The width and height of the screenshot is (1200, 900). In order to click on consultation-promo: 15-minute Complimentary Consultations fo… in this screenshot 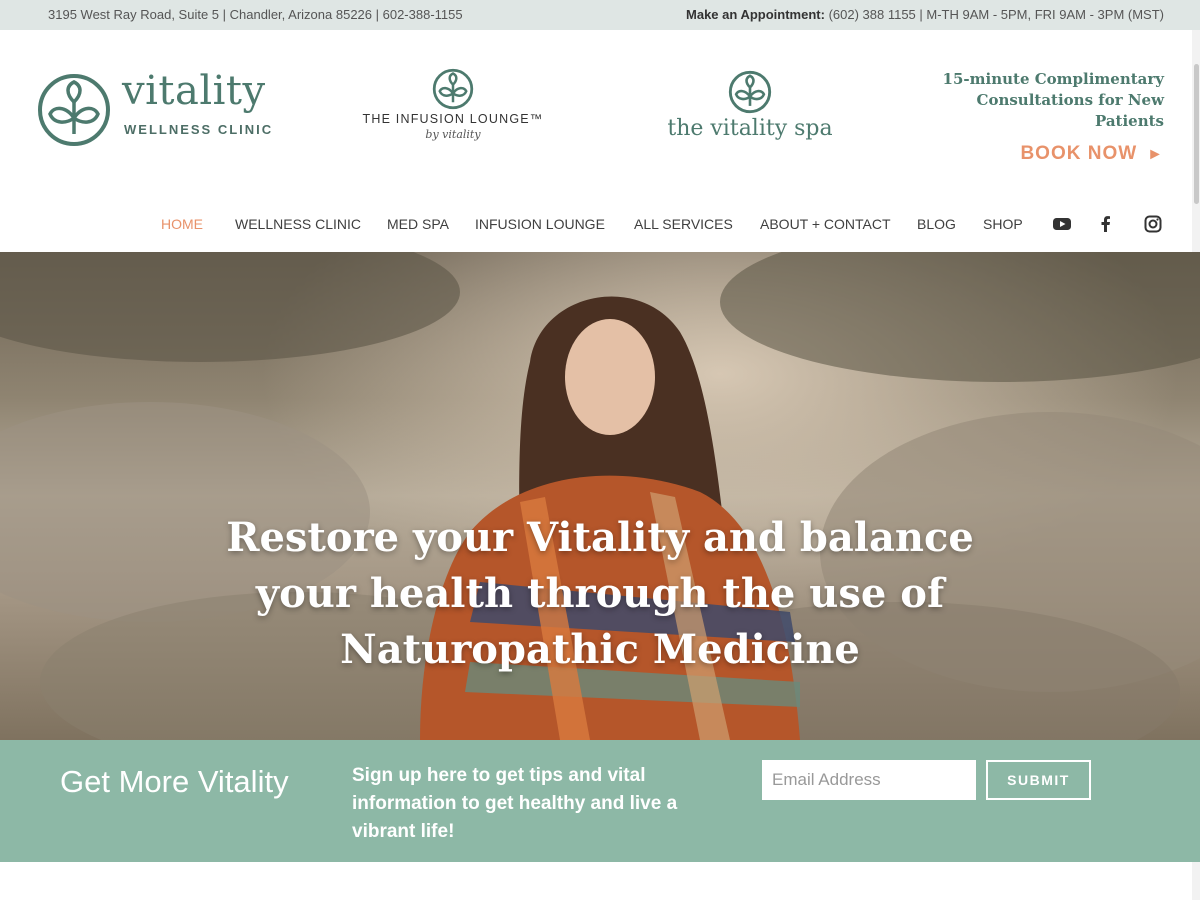, I will do `click(1053, 100)`.